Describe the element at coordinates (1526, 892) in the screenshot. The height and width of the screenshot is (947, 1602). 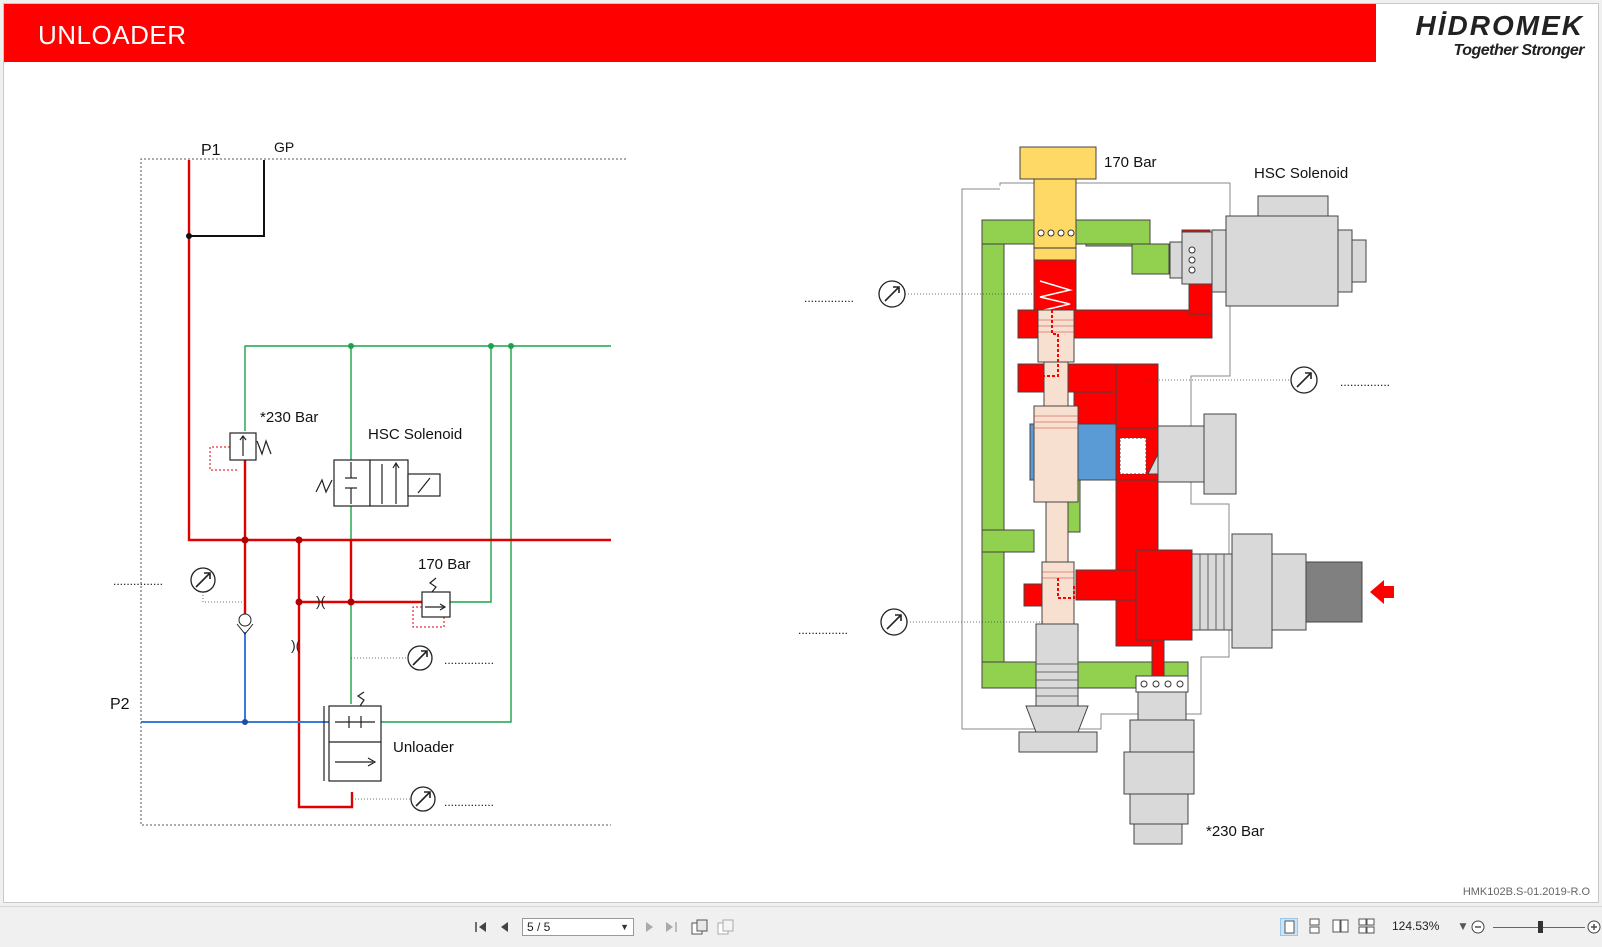
I see `document-reference: HMK102B.S-01.2019-R.O` at that location.